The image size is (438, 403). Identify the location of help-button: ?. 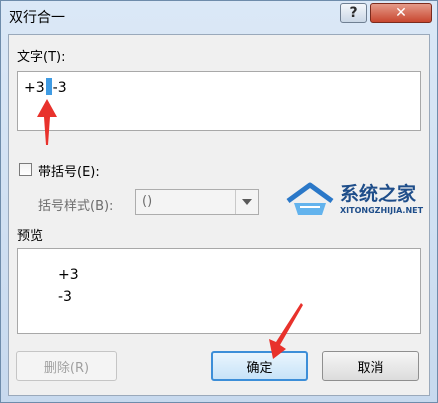
(353, 13).